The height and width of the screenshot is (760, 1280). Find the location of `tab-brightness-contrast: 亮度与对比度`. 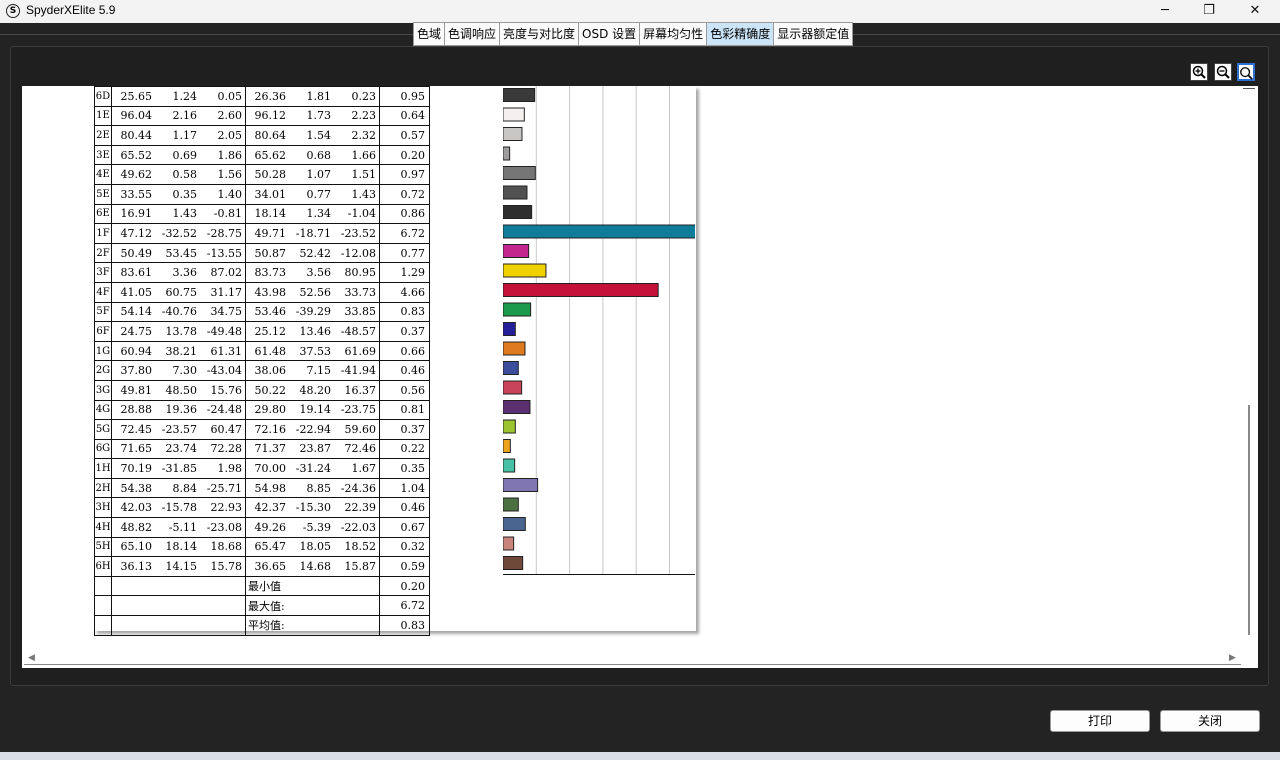

tab-brightness-contrast: 亮度与对比度 is located at coordinates (539, 34).